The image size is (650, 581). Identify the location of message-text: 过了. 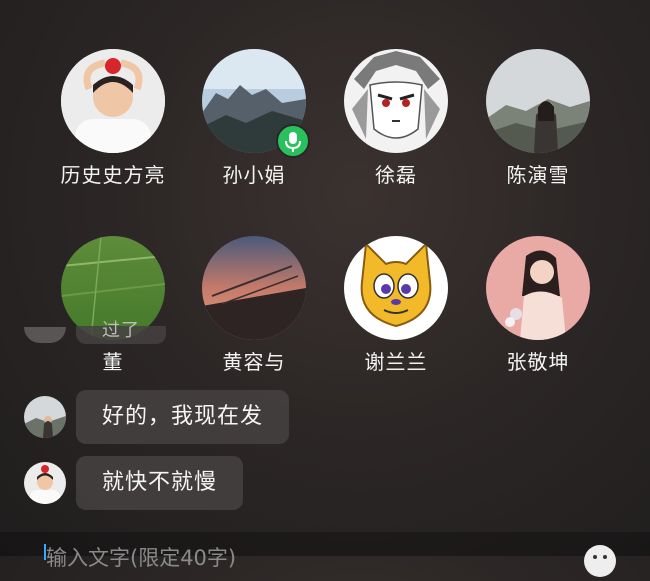
(121, 330).